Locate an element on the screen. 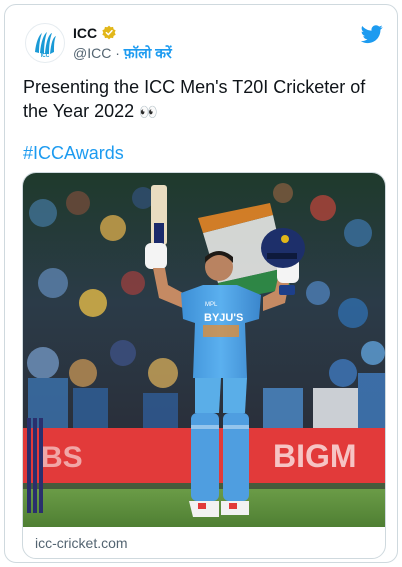 The height and width of the screenshot is (567, 402). icc-logo-icon: ICC is located at coordinates (45, 43).